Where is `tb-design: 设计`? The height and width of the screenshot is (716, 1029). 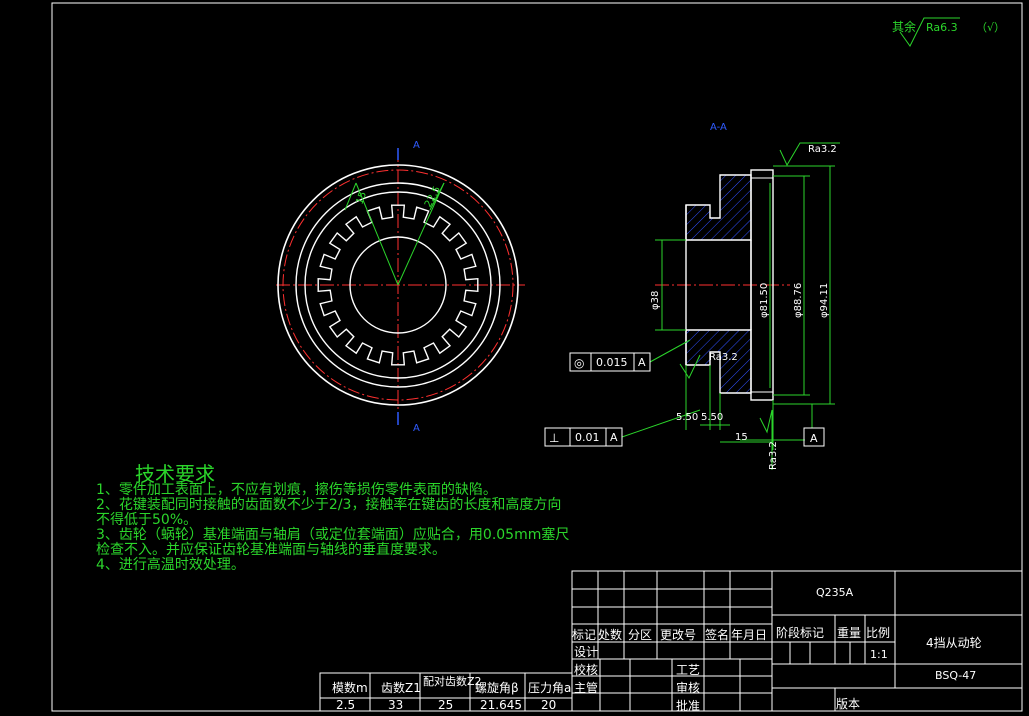
tb-design: 设计 is located at coordinates (586, 652).